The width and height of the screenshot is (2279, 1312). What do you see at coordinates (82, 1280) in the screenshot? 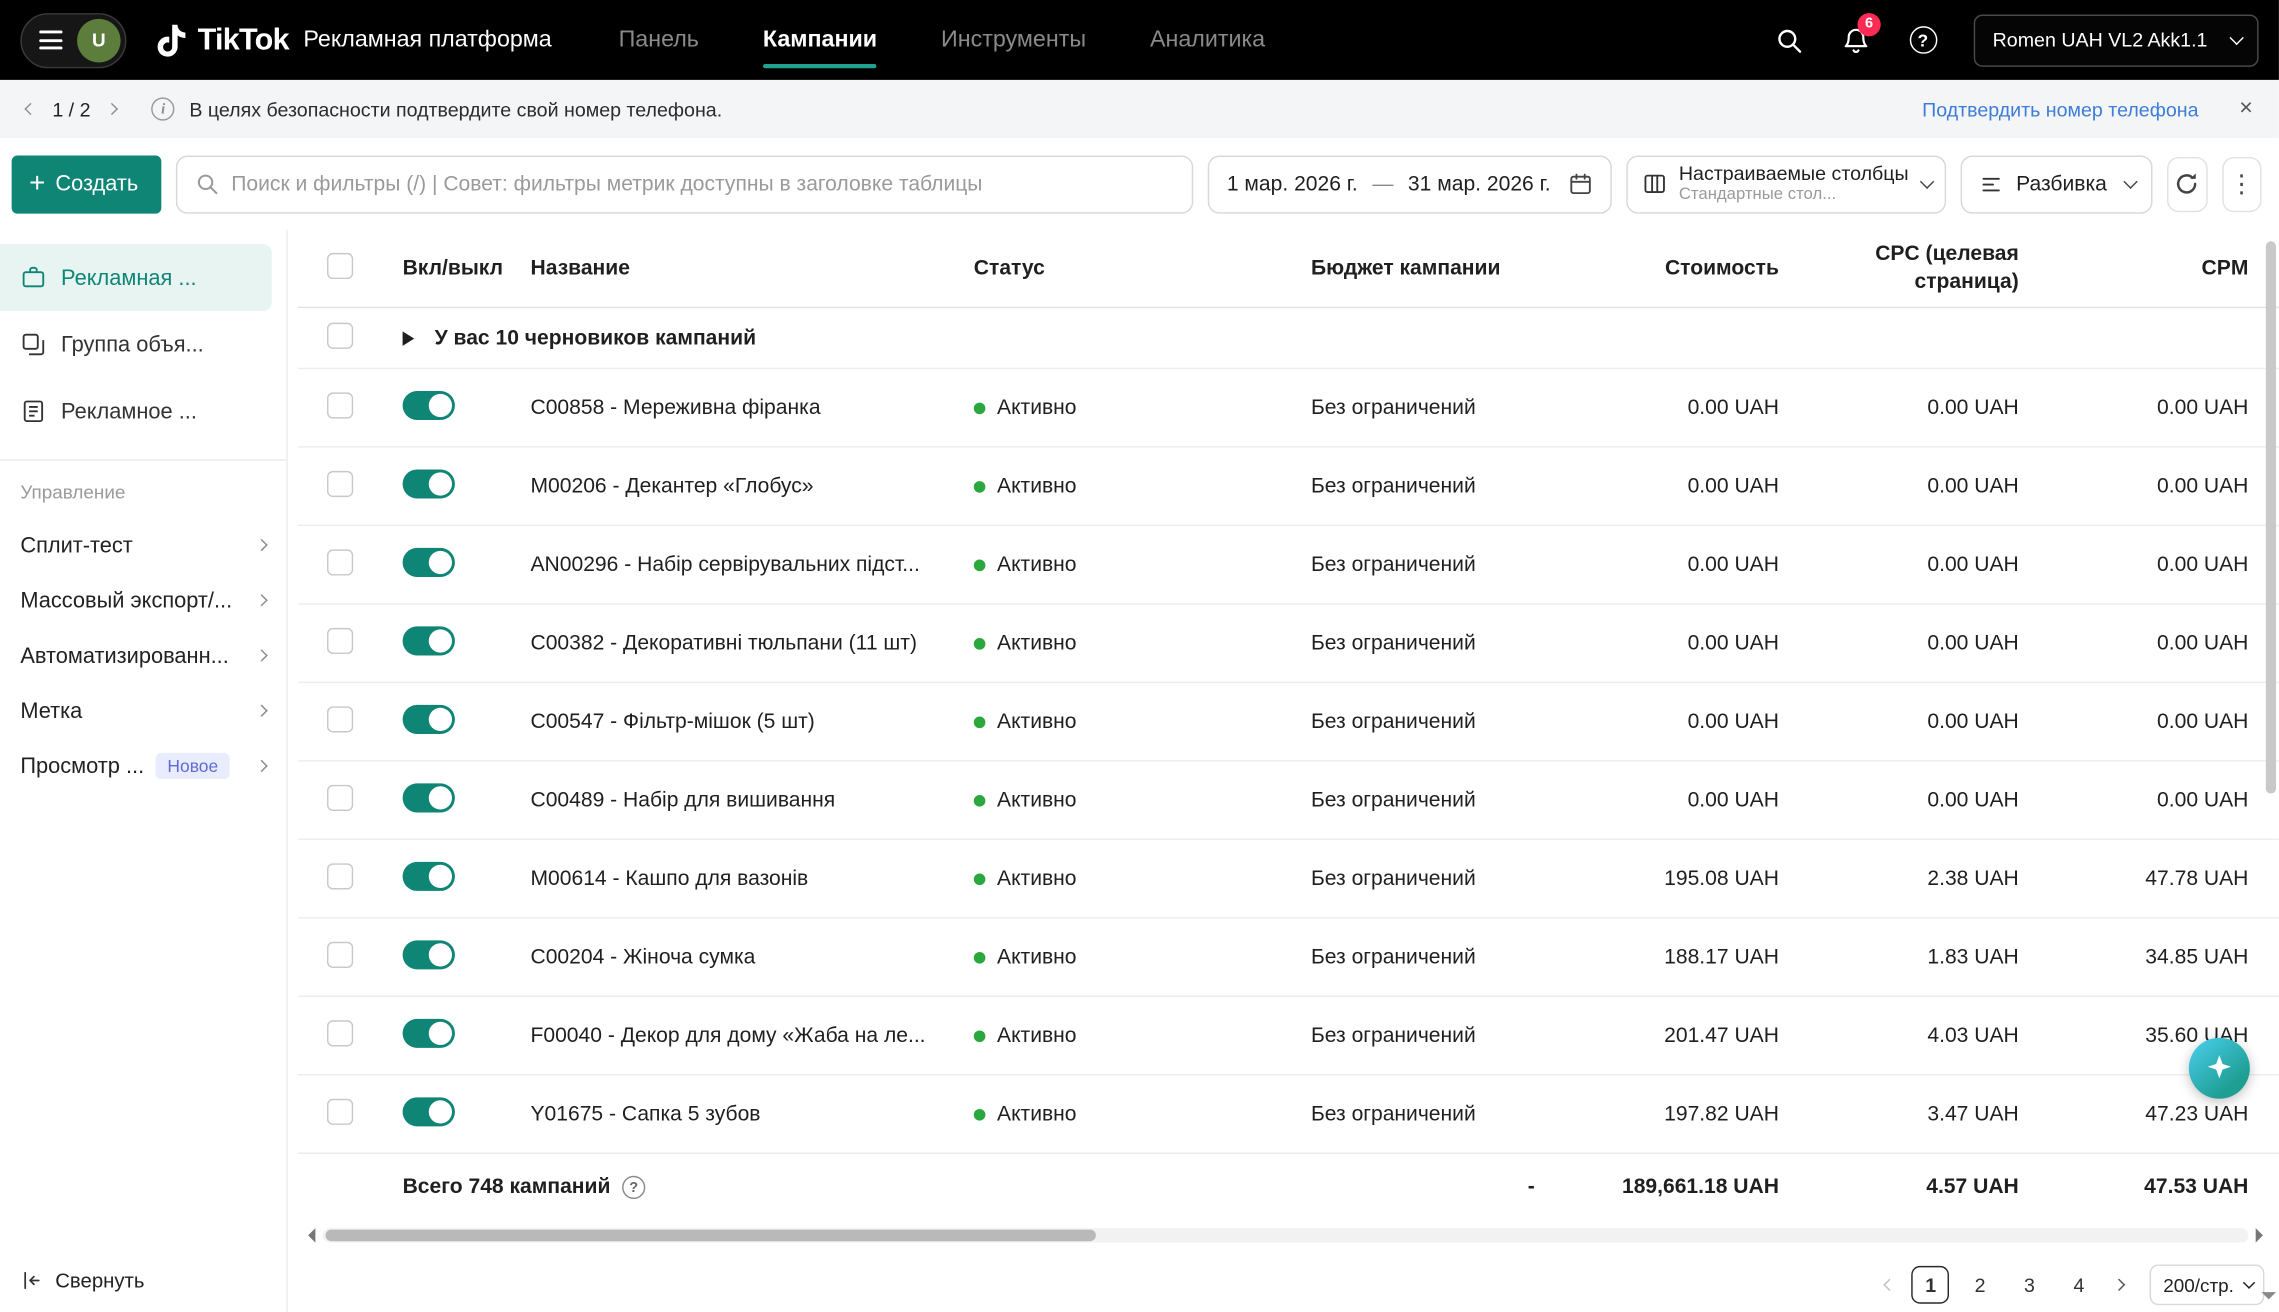
I see `collapse-sidebar-button: Свернуть` at bounding box center [82, 1280].